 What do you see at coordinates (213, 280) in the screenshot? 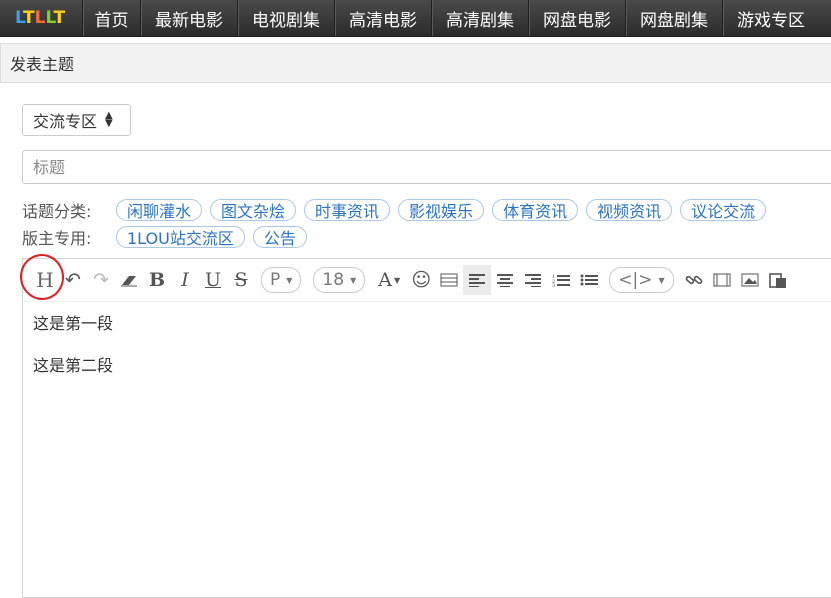
I see `underline-icon: U` at bounding box center [213, 280].